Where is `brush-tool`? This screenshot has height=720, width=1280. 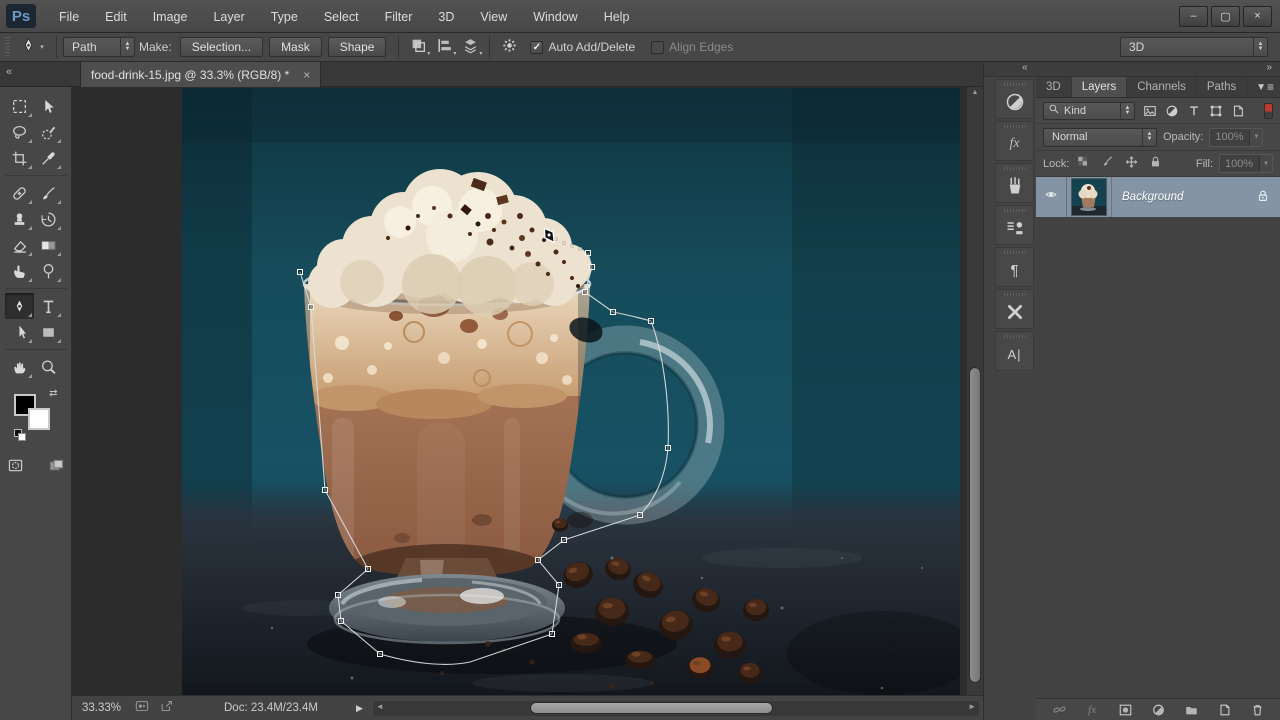 brush-tool is located at coordinates (48, 193).